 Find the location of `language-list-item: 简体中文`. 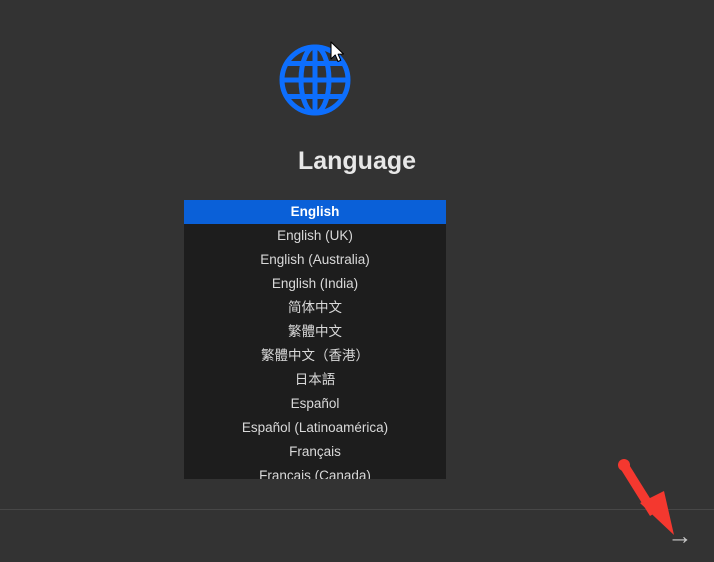

language-list-item: 简体中文 is located at coordinates (315, 308).